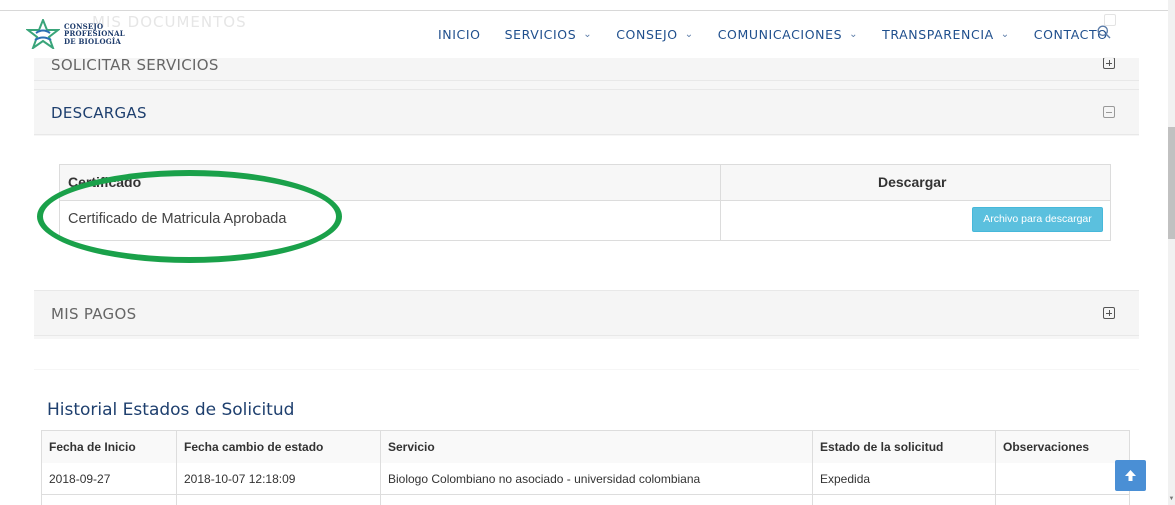 This screenshot has width=1175, height=505. I want to click on scroll-down-arrow-icon: ▼, so click(1171, 500).